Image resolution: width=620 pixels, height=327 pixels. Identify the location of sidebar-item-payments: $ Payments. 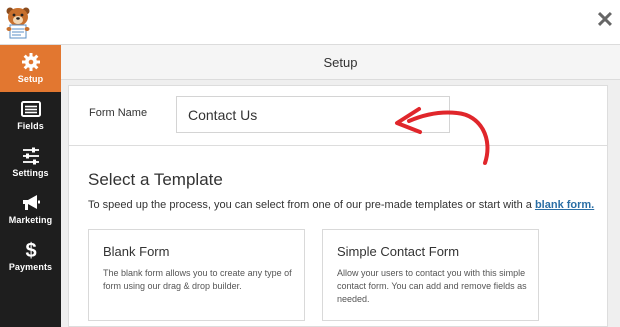
(30, 256).